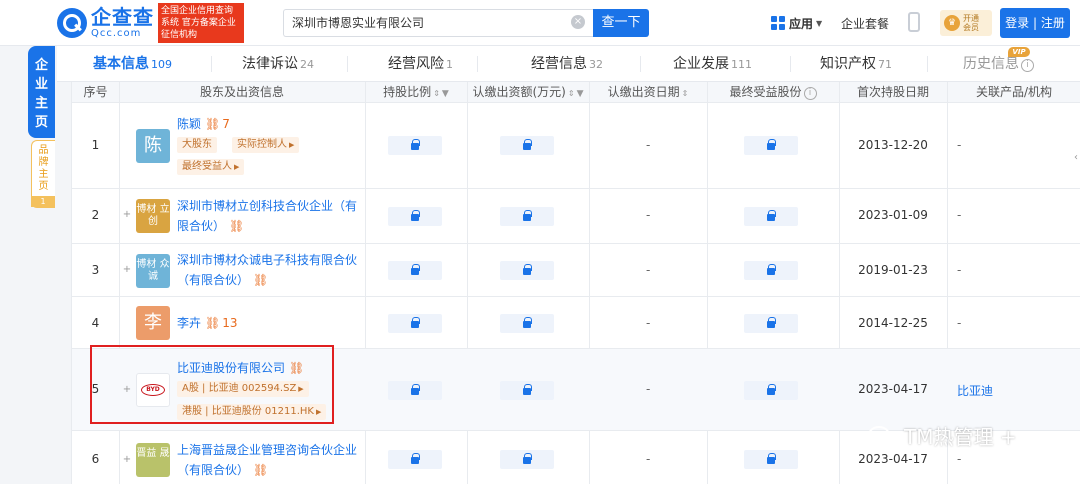 This screenshot has width=1080, height=484. Describe the element at coordinates (865, 23) in the screenshot. I see `suite-link: 企业套餐` at that location.